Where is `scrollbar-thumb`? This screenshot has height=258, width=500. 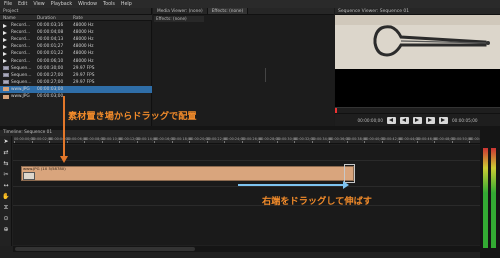 scrollbar-thumb is located at coordinates (105, 249).